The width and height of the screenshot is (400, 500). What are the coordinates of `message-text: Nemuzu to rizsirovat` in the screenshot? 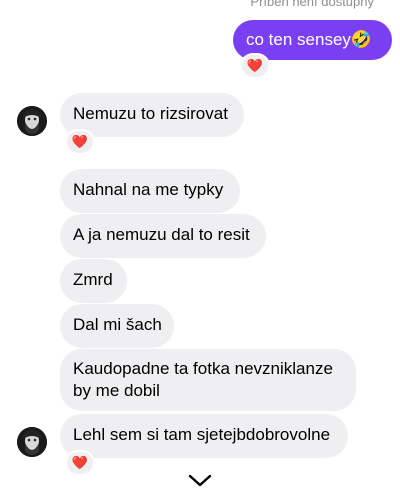 It's located at (150, 113).